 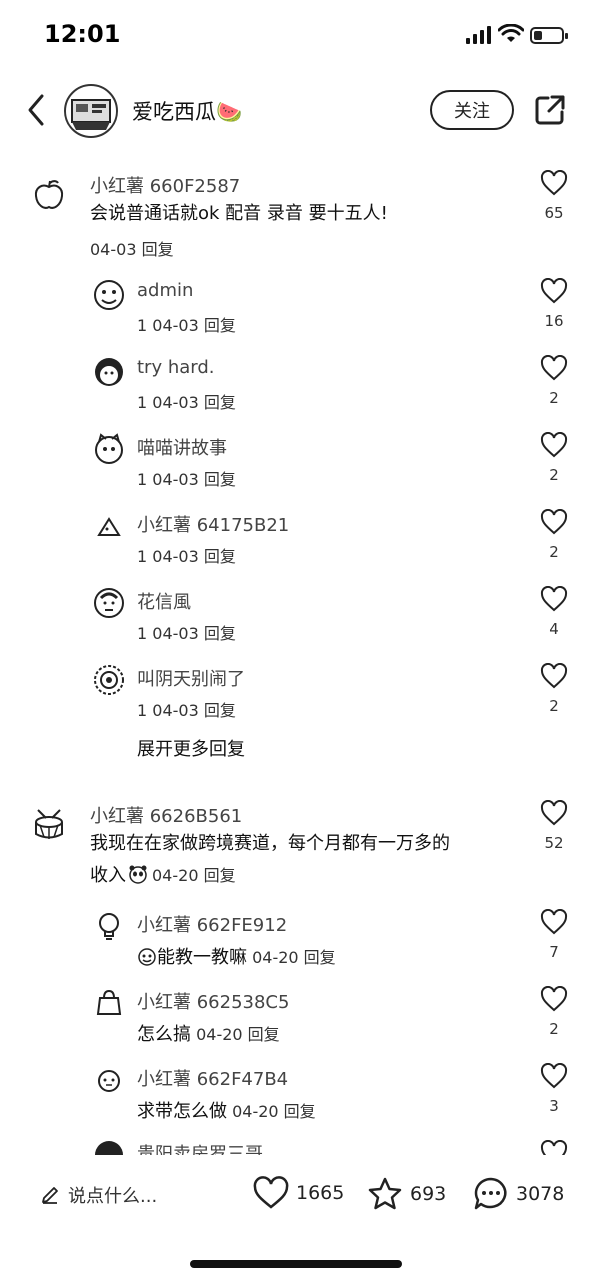 What do you see at coordinates (191, 678) in the screenshot?
I see `reply-username: 叫阴天别闹了` at bounding box center [191, 678].